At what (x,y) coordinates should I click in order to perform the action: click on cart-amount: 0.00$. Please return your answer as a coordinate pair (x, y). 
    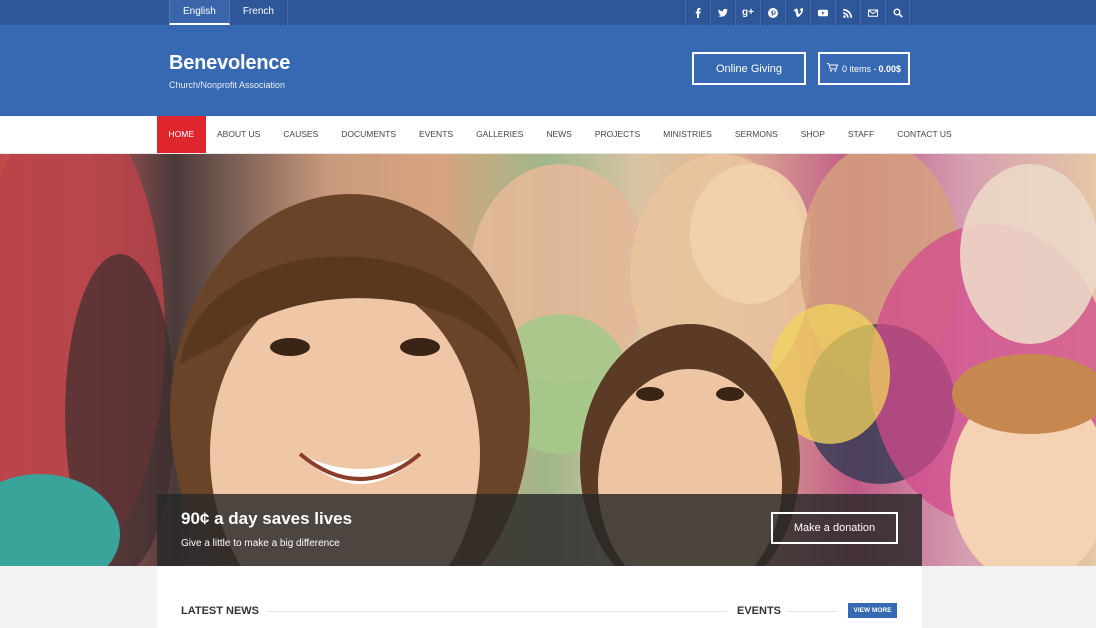
    Looking at the image, I should click on (890, 68).